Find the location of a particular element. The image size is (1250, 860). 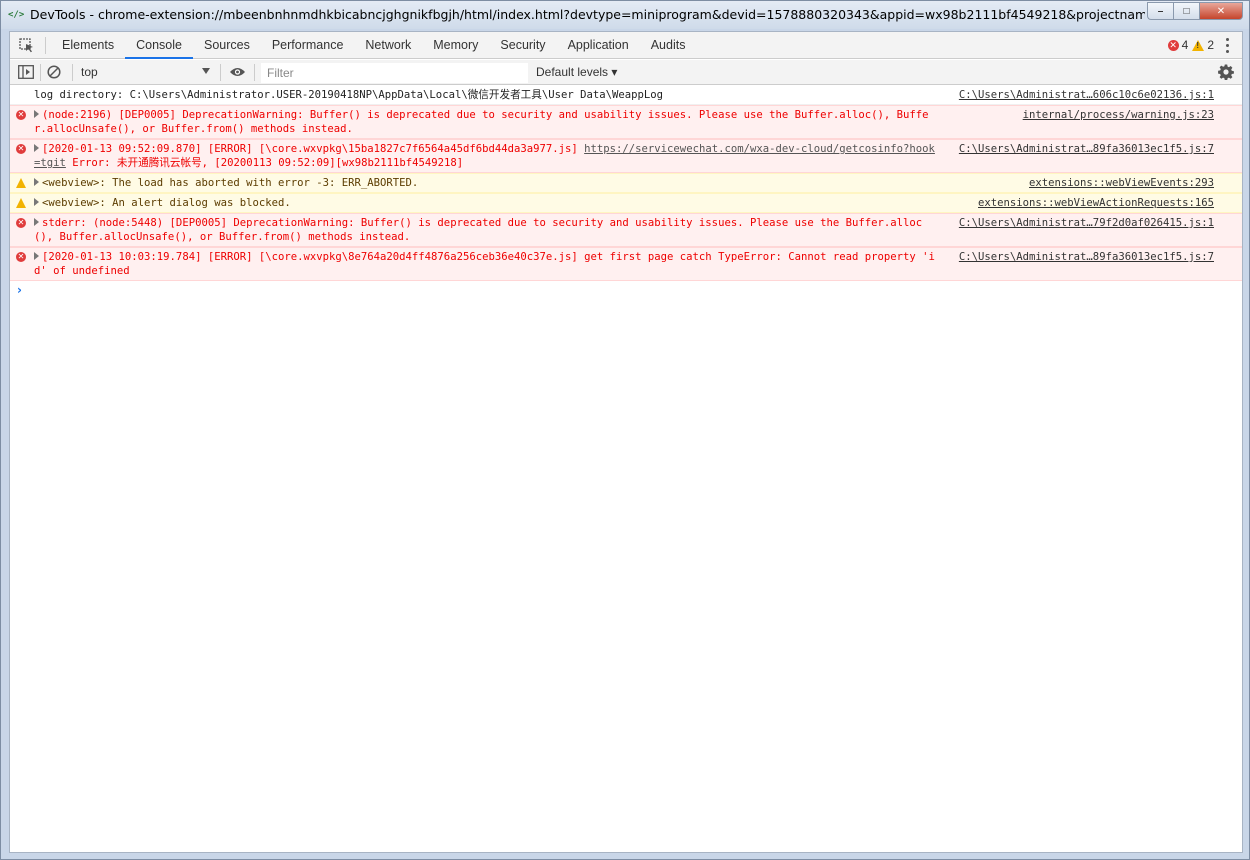

console-settings-gear-icon is located at coordinates (1226, 72).